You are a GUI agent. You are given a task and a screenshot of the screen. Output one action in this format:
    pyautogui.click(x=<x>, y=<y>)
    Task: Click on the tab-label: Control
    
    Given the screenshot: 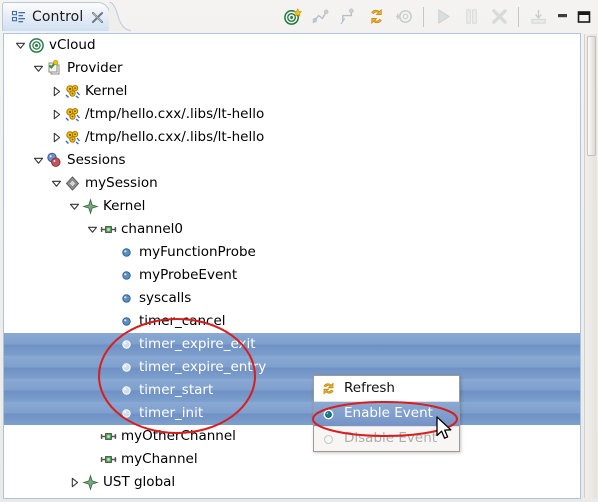 What is the action you would take?
    pyautogui.click(x=58, y=17)
    